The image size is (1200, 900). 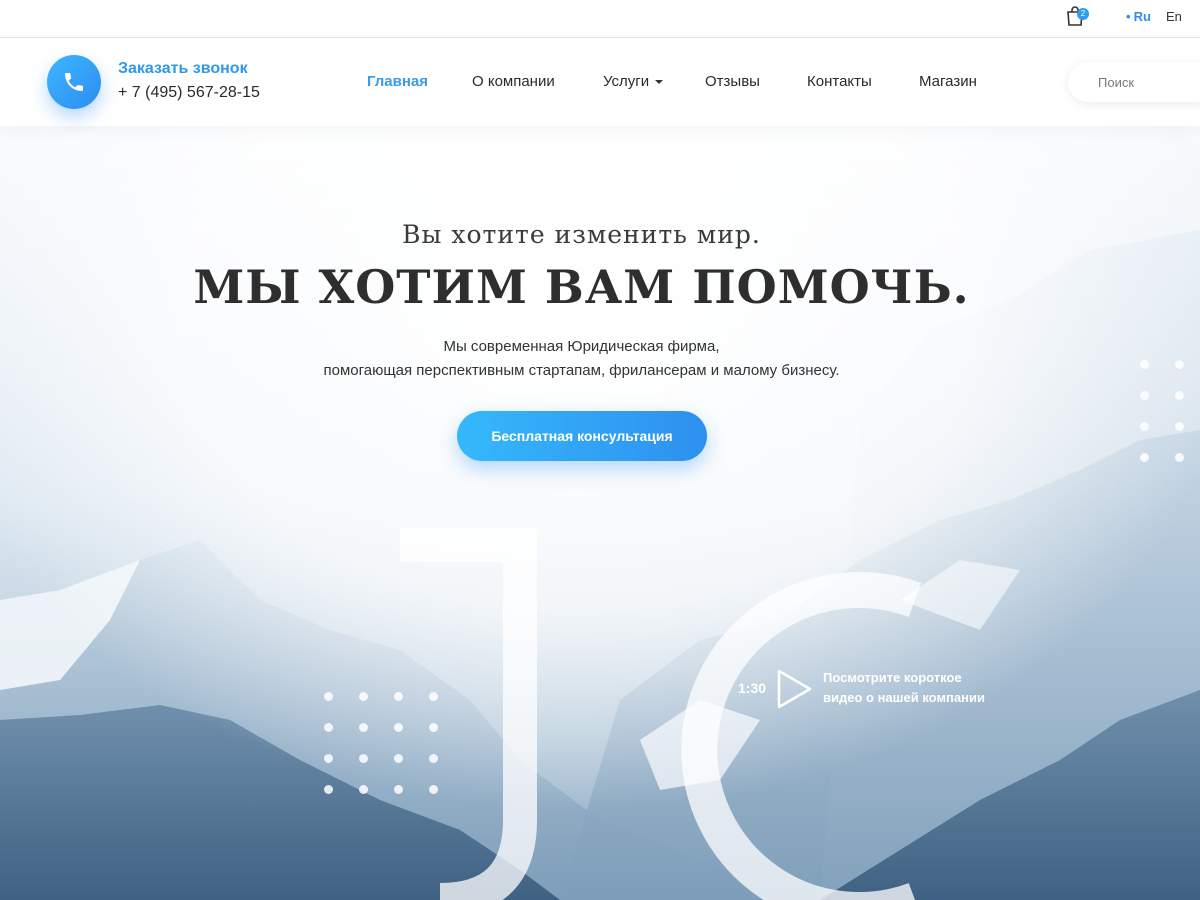 What do you see at coordinates (1138, 16) in the screenshot?
I see `language-ru: Ru` at bounding box center [1138, 16].